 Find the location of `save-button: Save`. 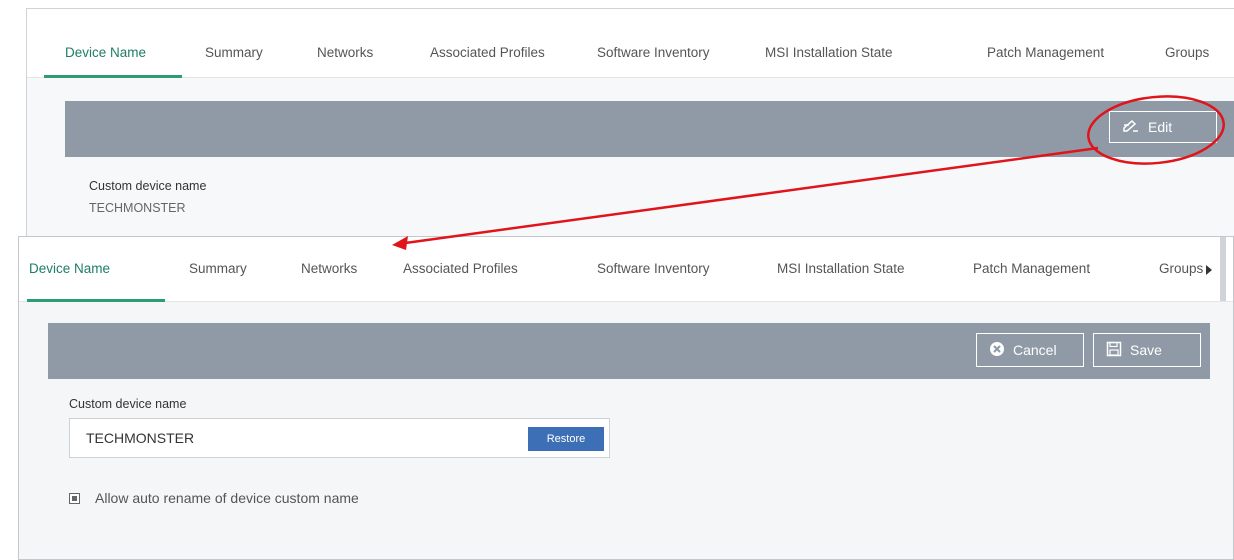

save-button: Save is located at coordinates (1147, 350).